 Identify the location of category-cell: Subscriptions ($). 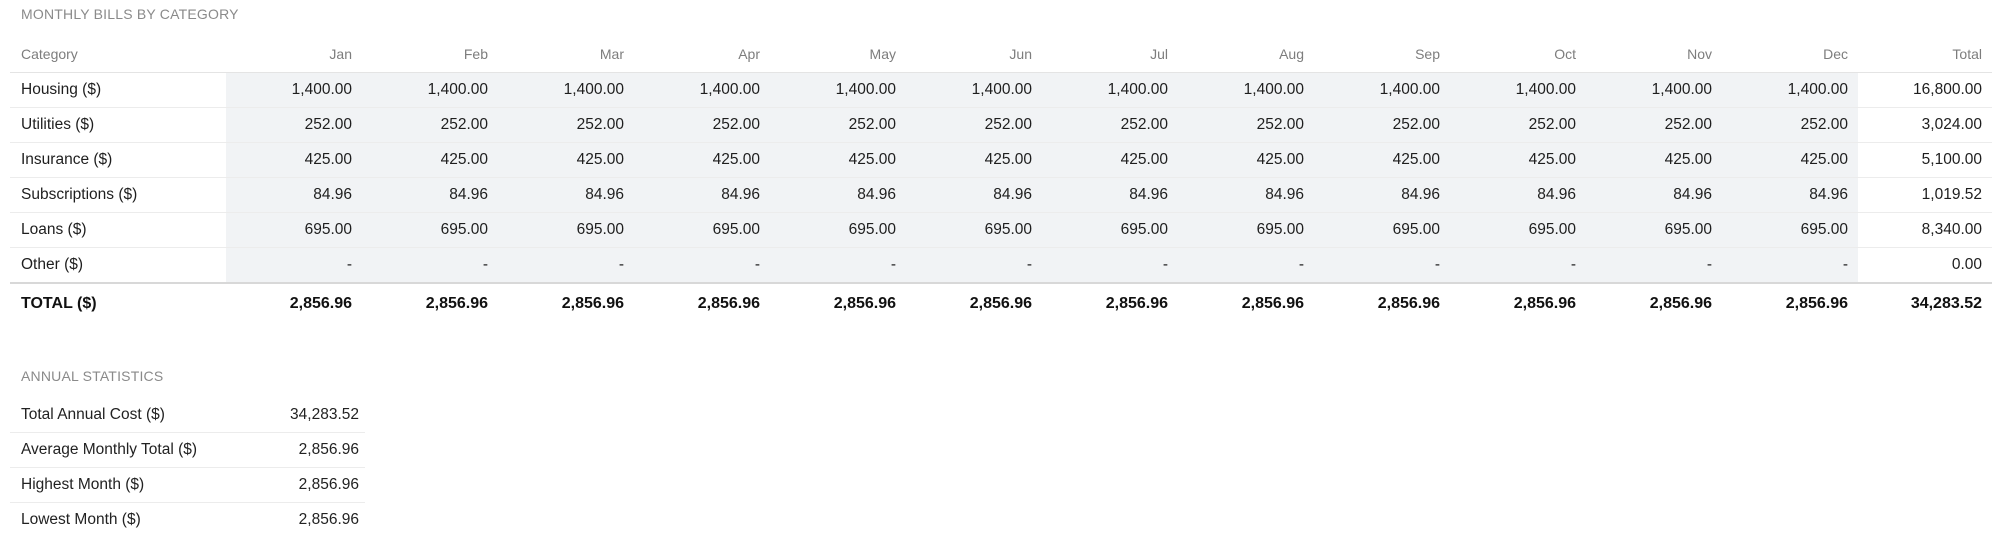
(118, 195).